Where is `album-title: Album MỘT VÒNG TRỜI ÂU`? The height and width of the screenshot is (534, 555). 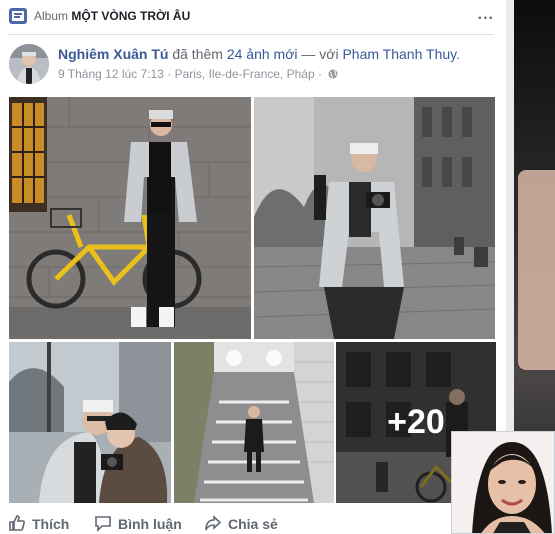 album-title: Album MỘT VÒNG TRỜI ÂU is located at coordinates (112, 16).